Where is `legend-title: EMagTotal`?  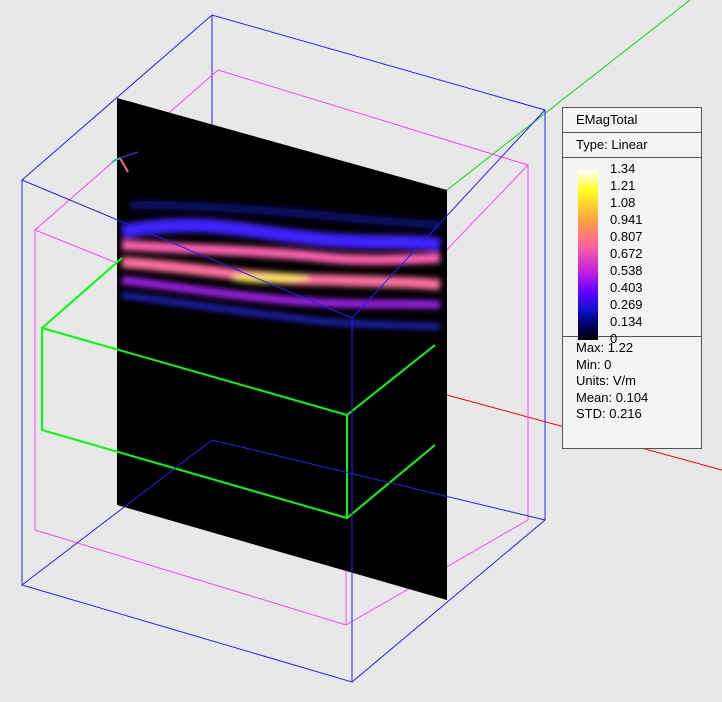 legend-title: EMagTotal is located at coordinates (632, 120).